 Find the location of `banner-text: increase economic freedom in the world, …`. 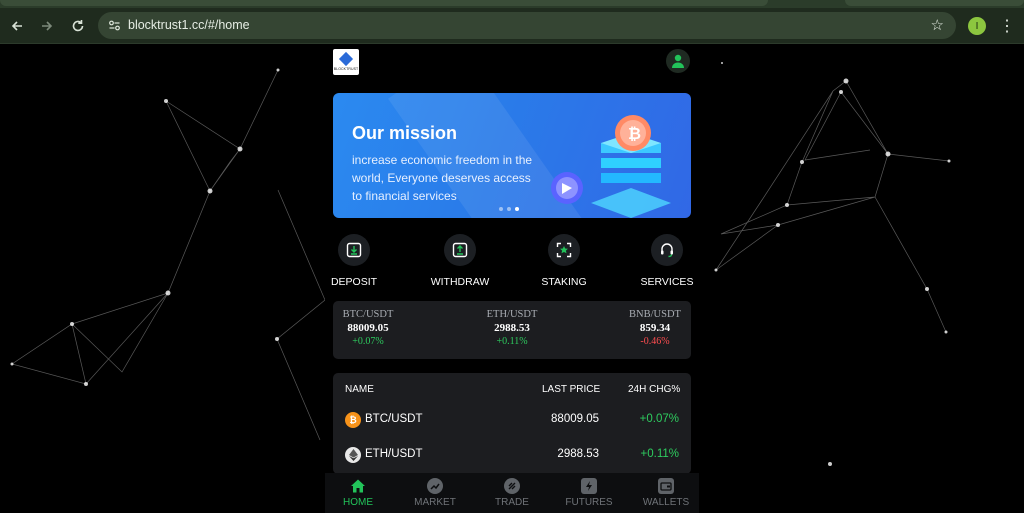

banner-text: increase economic freedom in the world, … is located at coordinates (442, 178).